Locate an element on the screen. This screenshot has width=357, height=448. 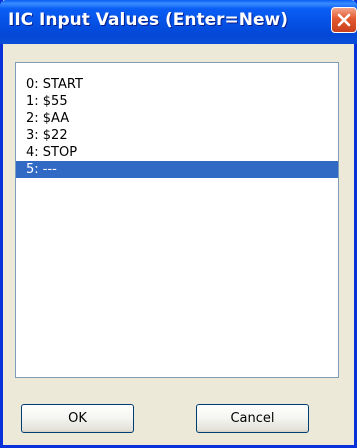
list-item-selected: 5: --- is located at coordinates (177, 169).